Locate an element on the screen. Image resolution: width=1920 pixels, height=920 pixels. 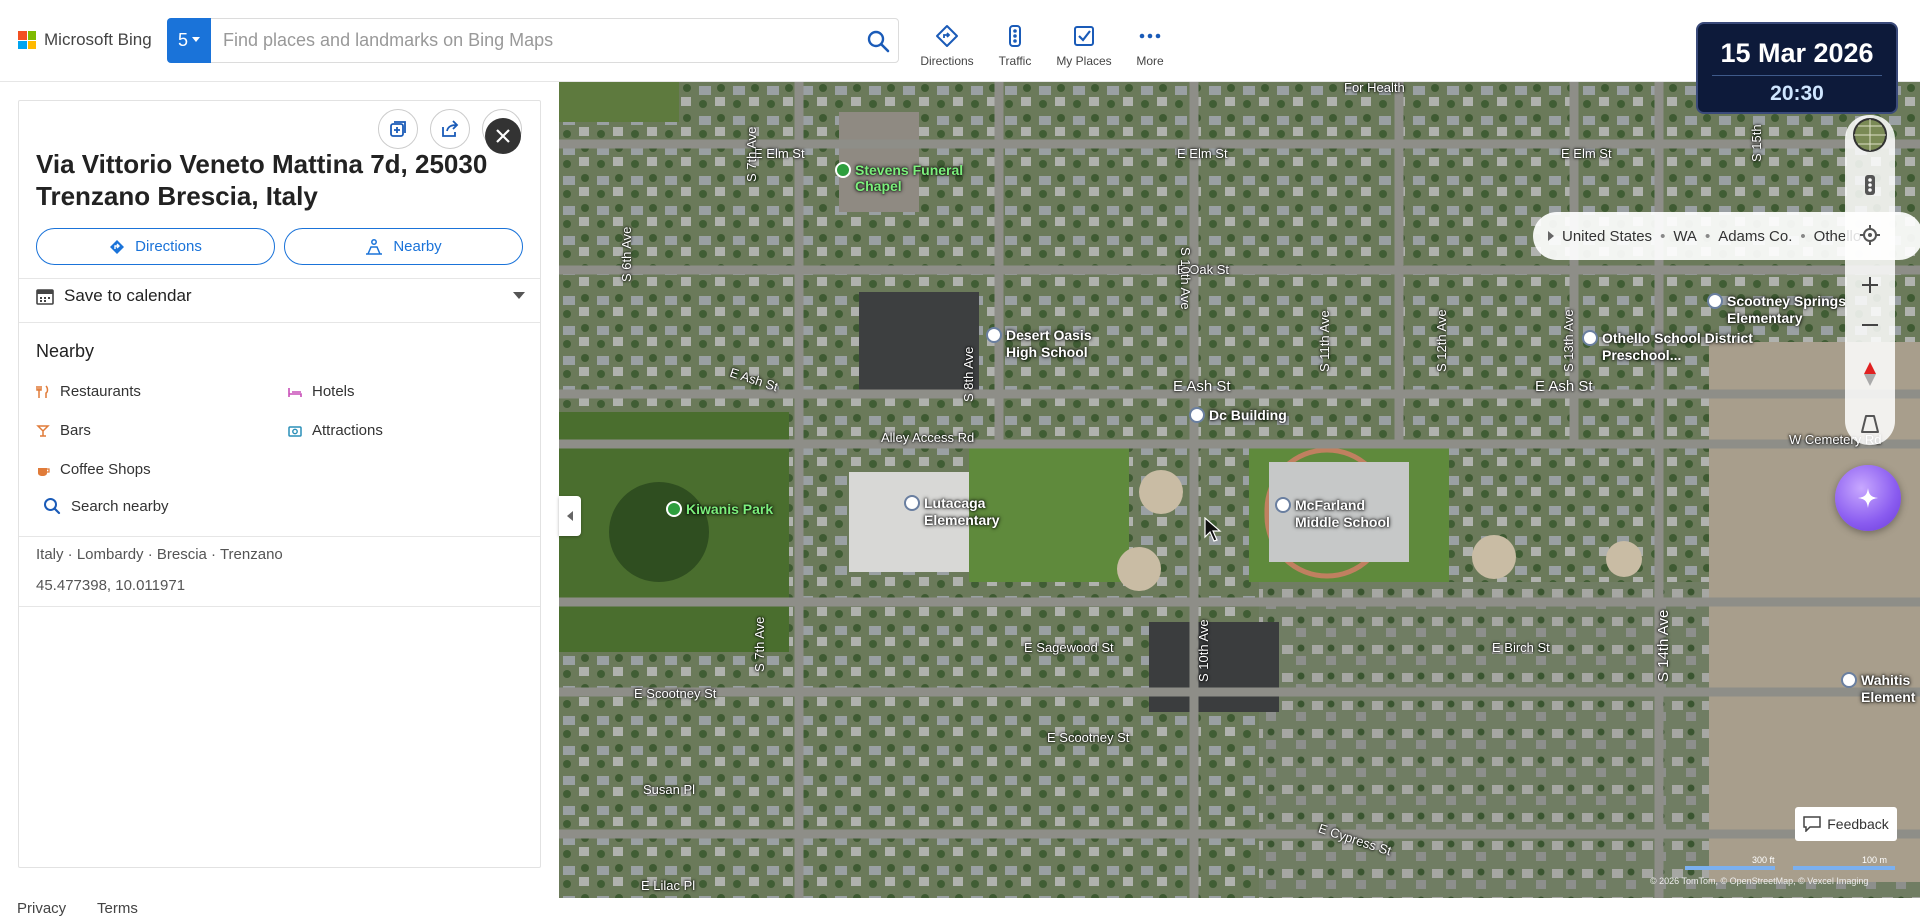
nearby-coffee-shops-label: Coffee Shops is located at coordinates (105, 469).